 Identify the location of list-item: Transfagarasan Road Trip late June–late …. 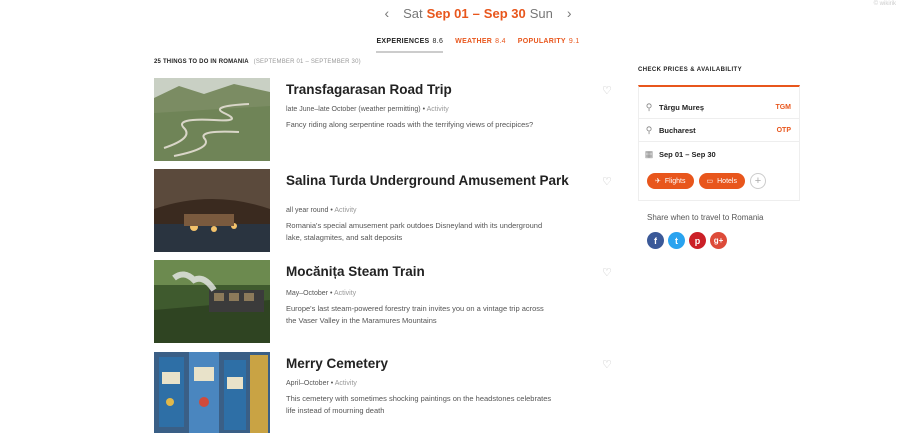
(387, 120).